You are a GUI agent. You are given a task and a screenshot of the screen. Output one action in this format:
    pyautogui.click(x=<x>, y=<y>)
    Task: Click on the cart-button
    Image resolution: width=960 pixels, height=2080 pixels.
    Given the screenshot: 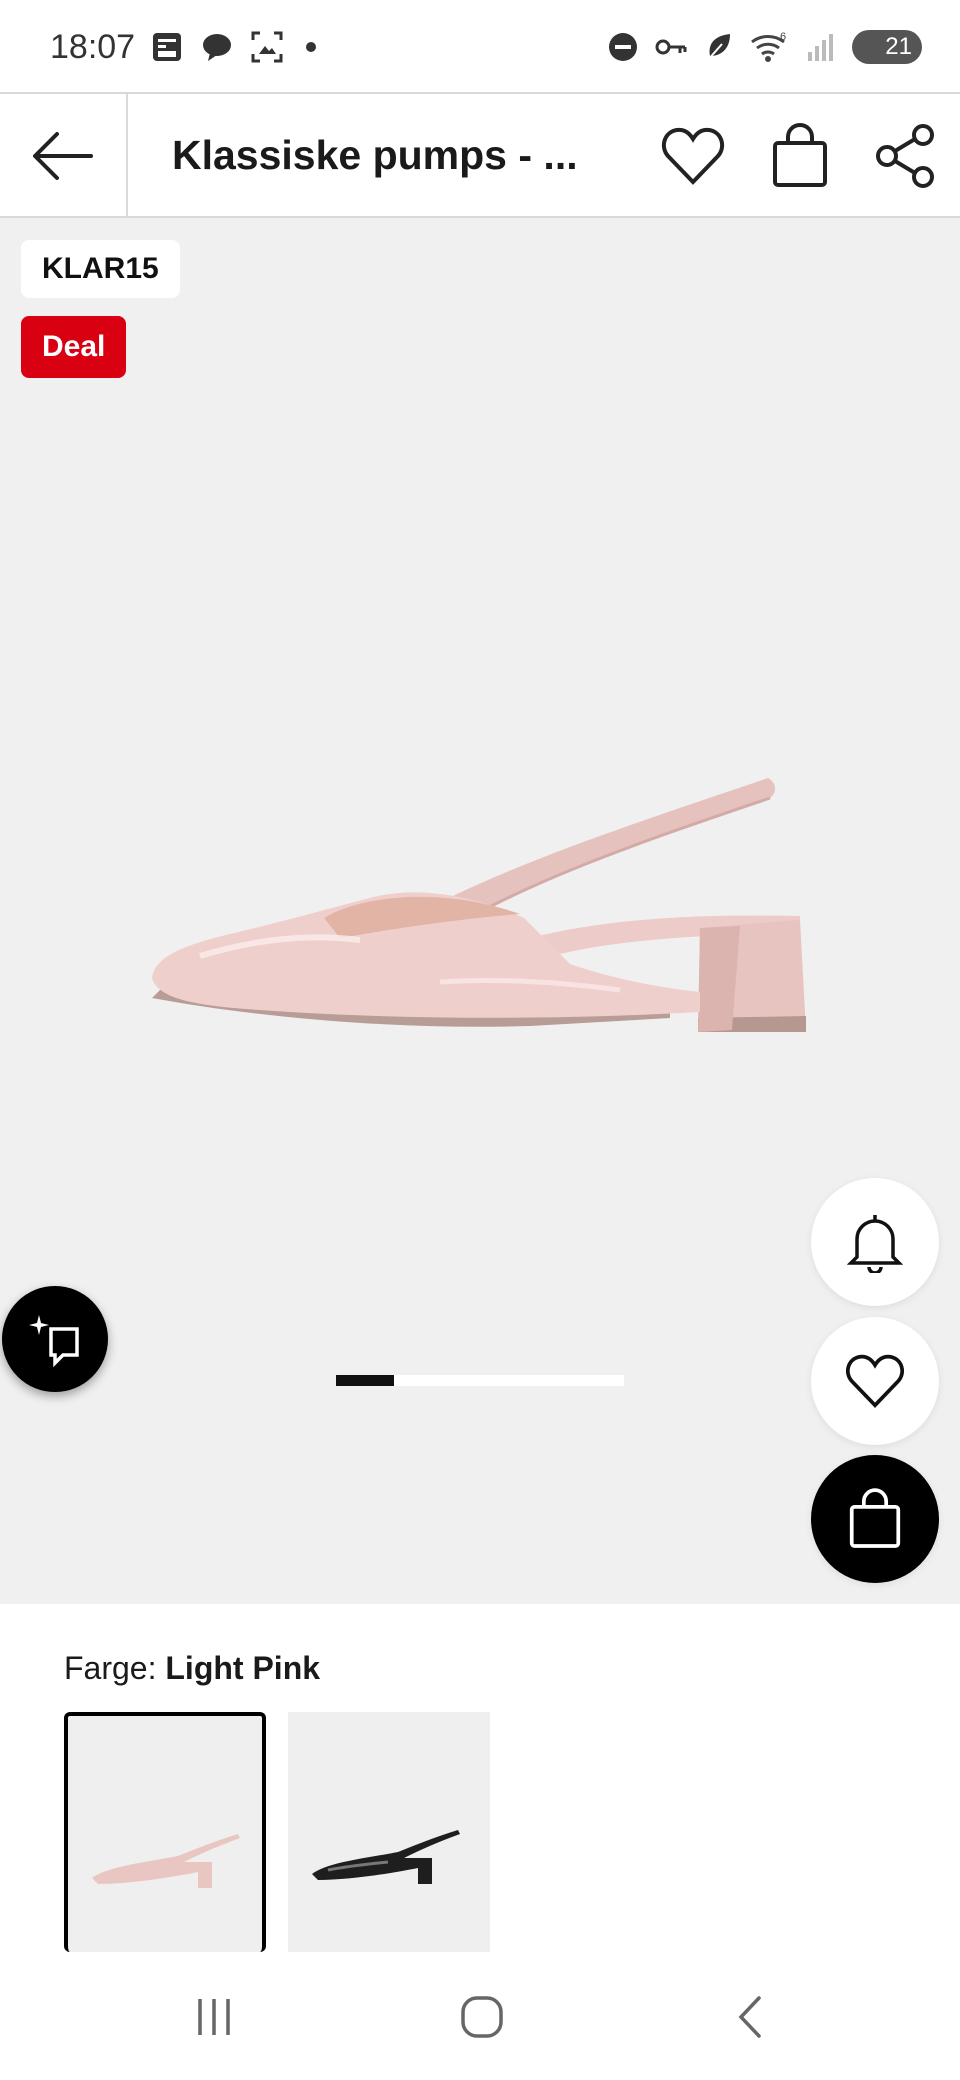 What is the action you would take?
    pyautogui.click(x=800, y=156)
    